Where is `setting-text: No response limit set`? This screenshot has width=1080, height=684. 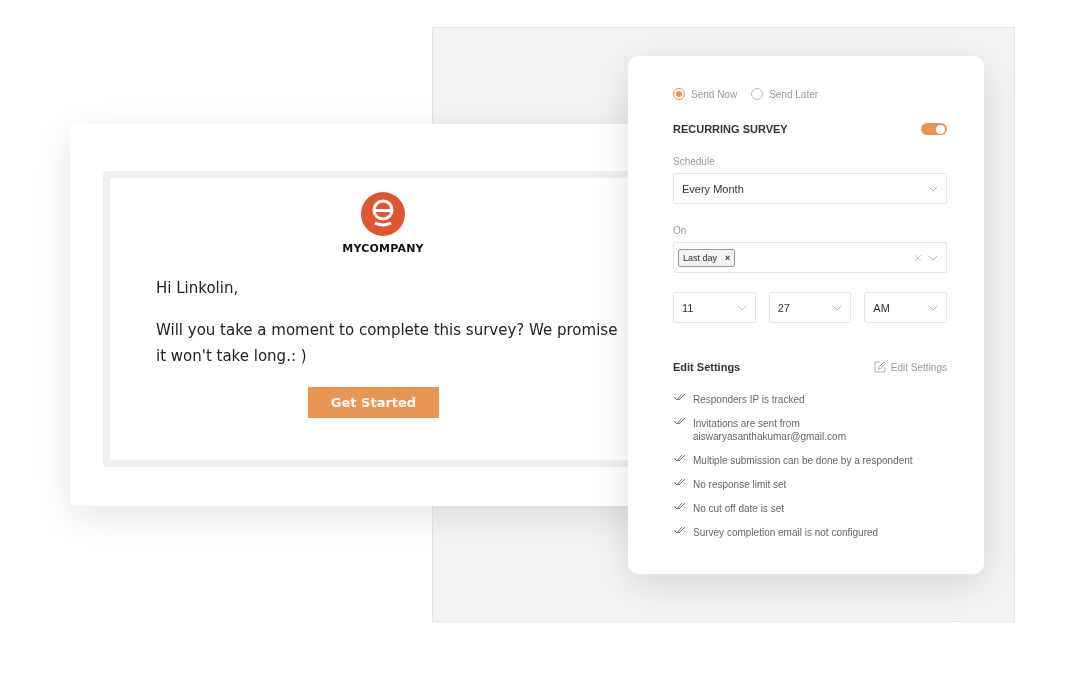 setting-text: No response limit set is located at coordinates (740, 484).